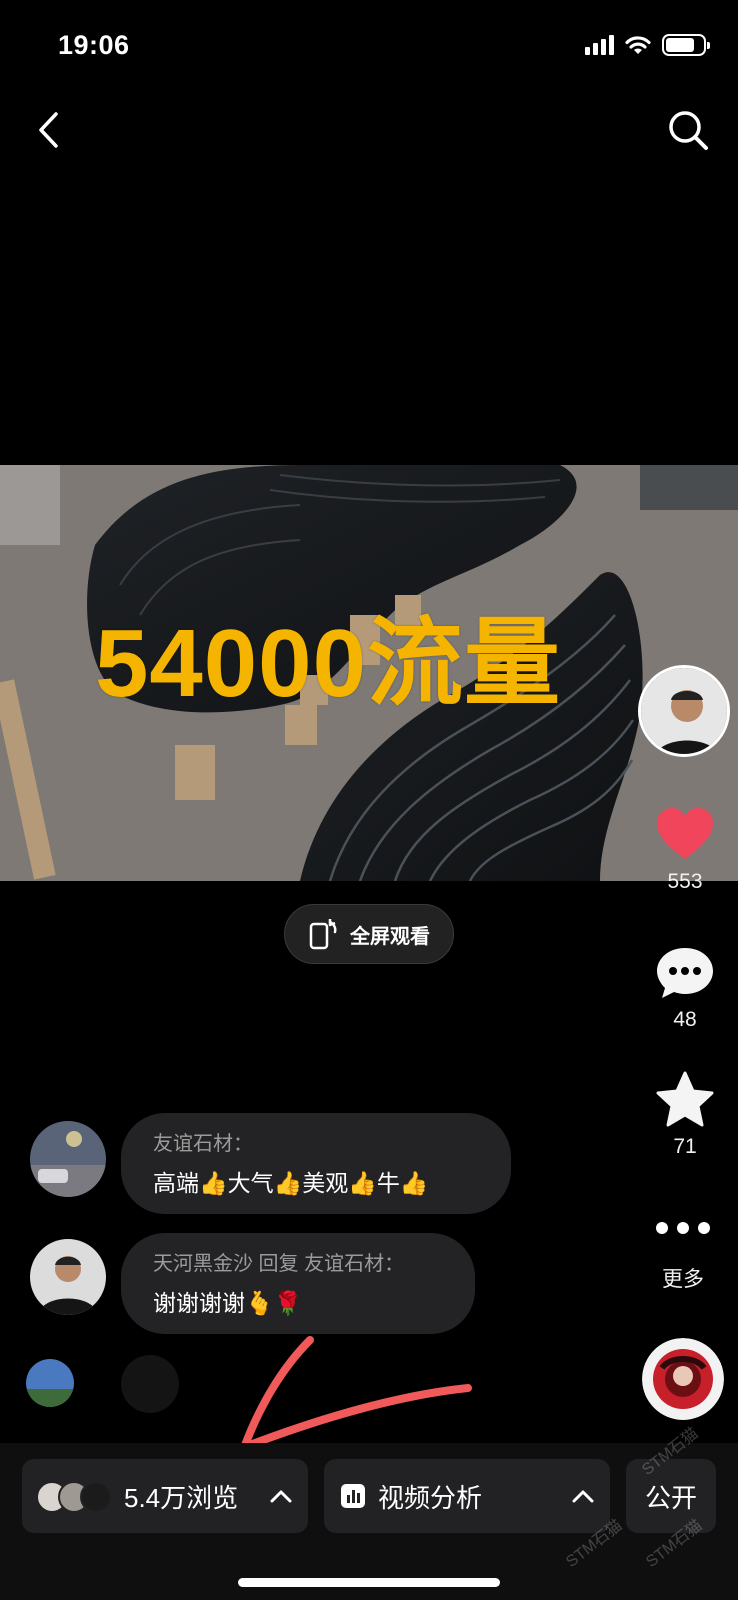 The image size is (738, 1600). I want to click on comment-text: 谢谢谢谢🫰🌹, so click(228, 1303).